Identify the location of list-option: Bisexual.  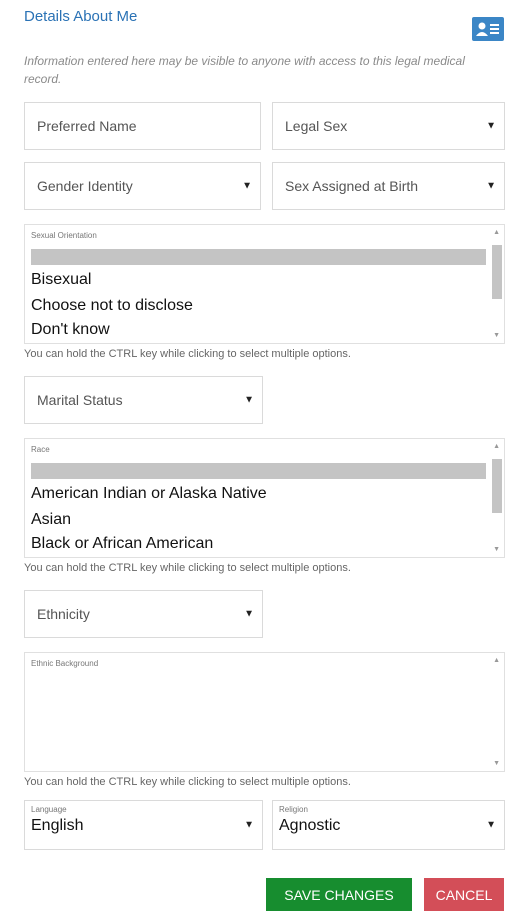
(61, 280).